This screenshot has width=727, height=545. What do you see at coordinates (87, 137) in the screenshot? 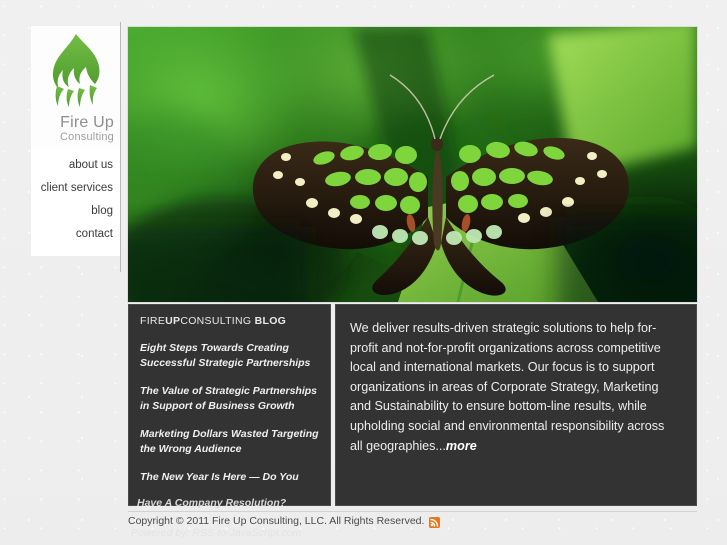
I see `logo-line-secondary: Consulting` at bounding box center [87, 137].